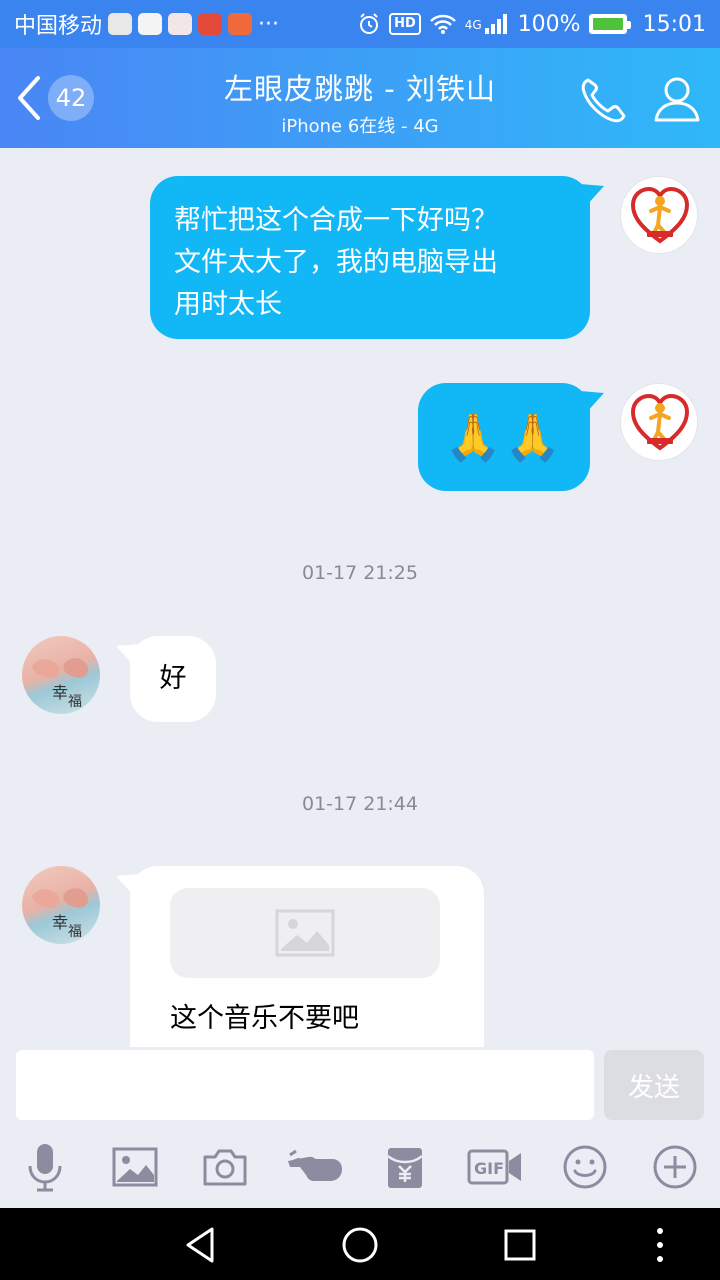 This screenshot has width=720, height=1280. What do you see at coordinates (240, 24) in the screenshot?
I see `notification-play-icon` at bounding box center [240, 24].